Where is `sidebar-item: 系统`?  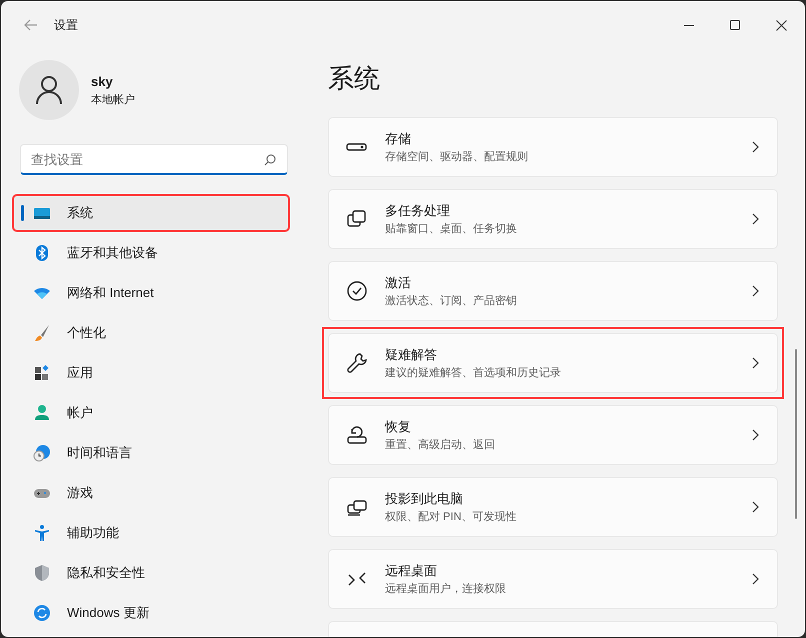
sidebar-item: 系统 is located at coordinates (151, 213).